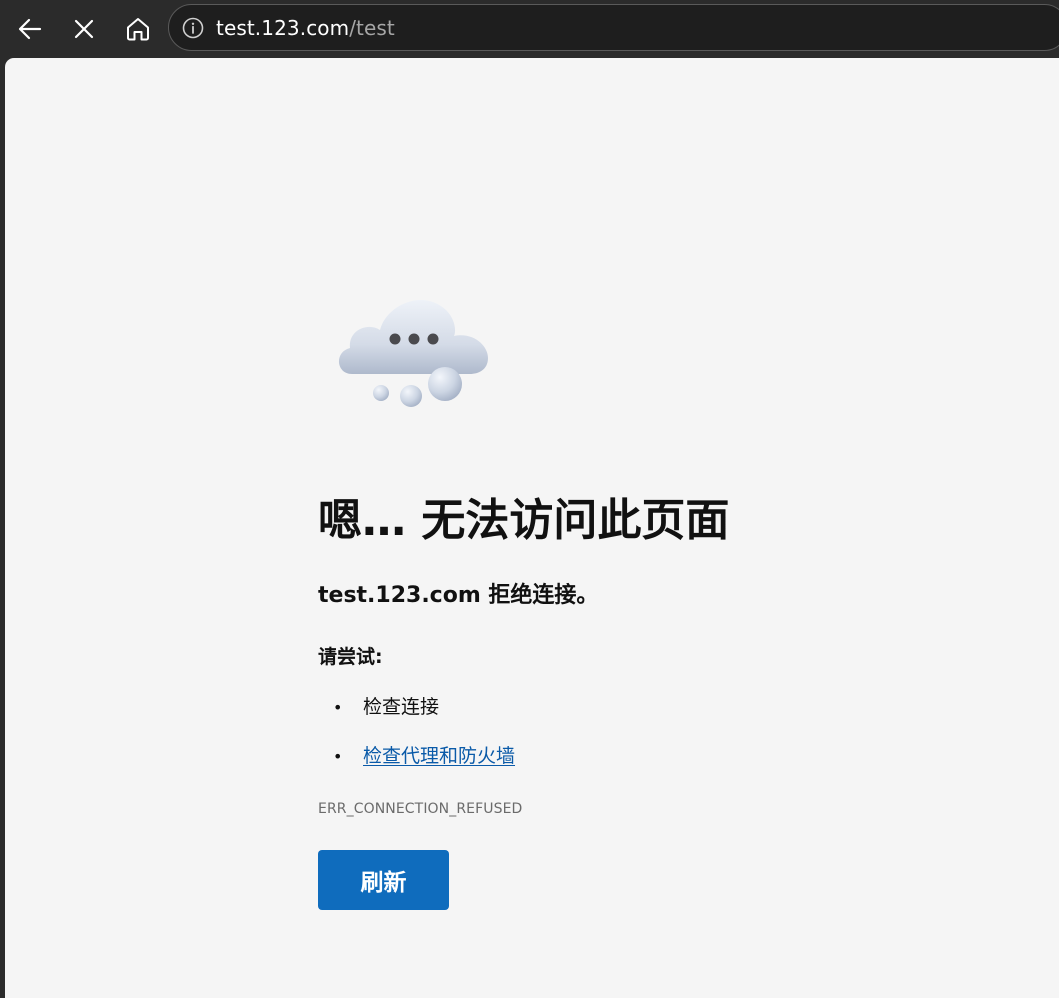 This screenshot has height=998, width=1059. What do you see at coordinates (420, 809) in the screenshot?
I see `error-code: ERR_CONNECTION_REFUSED` at bounding box center [420, 809].